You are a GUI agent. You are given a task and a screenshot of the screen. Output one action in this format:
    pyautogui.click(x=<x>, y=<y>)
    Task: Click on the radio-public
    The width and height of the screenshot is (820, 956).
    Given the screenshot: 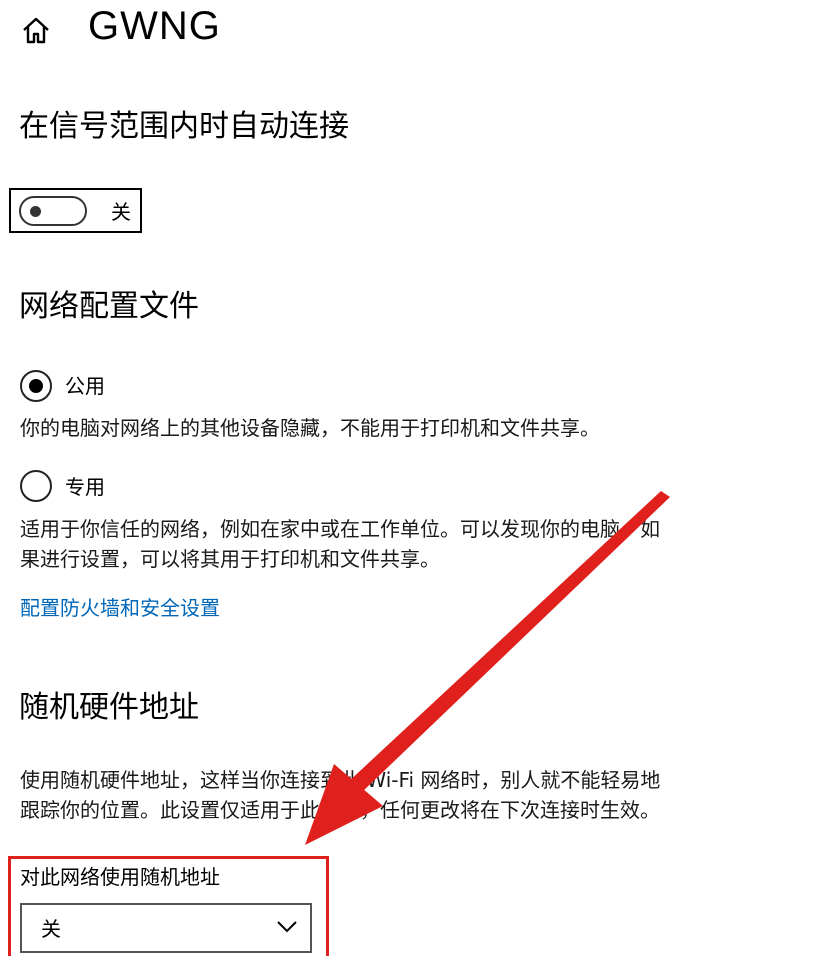 What is the action you would take?
    pyautogui.click(x=36, y=386)
    